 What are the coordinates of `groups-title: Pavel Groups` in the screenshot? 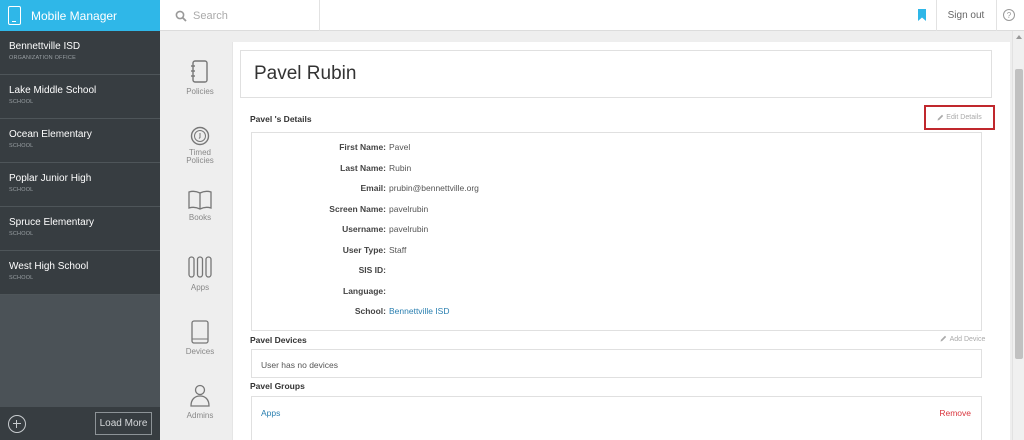 It's located at (277, 386).